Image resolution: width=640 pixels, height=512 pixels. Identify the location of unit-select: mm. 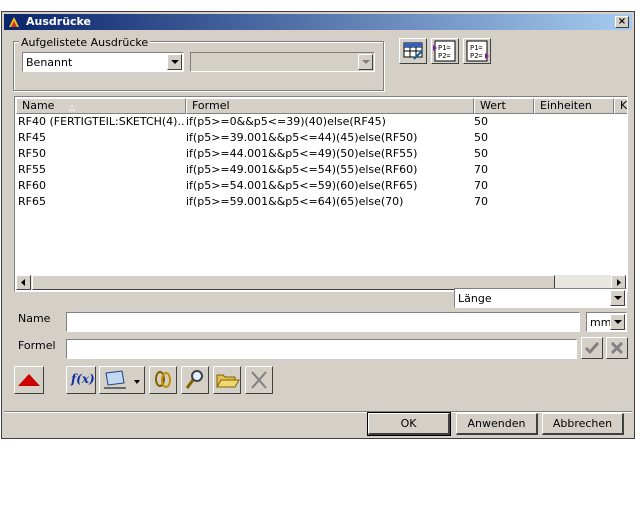
(606, 322).